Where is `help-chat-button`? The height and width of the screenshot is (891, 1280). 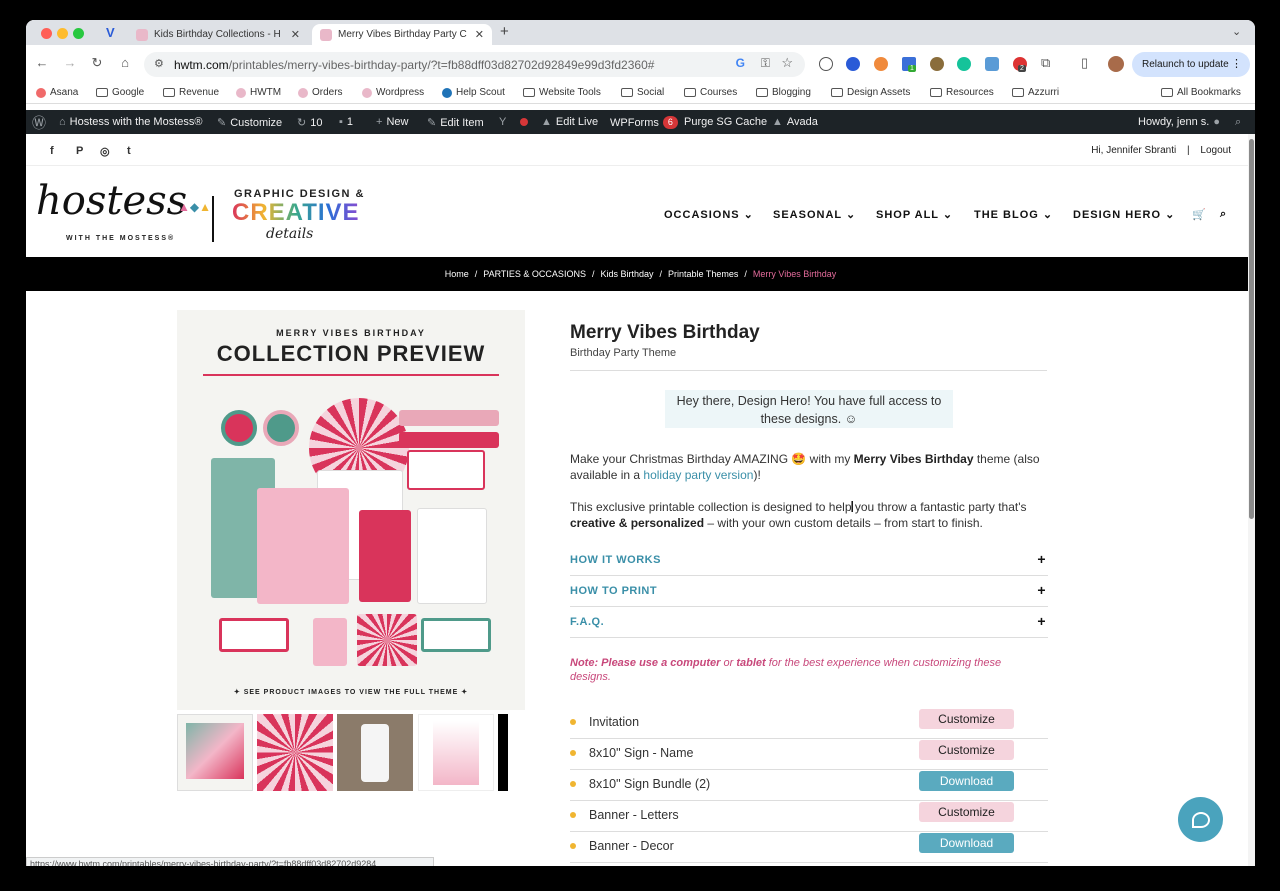 help-chat-button is located at coordinates (1200, 819).